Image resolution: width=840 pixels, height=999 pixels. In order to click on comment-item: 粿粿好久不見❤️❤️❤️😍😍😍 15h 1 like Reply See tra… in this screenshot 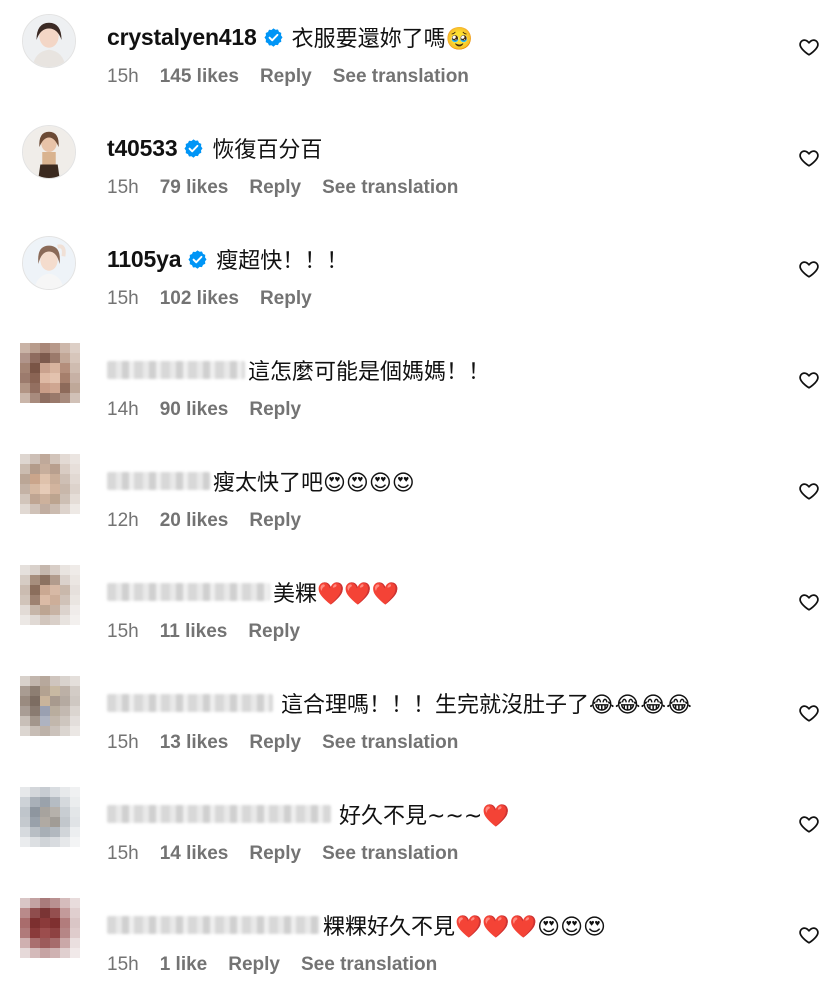, I will do `click(420, 943)`.